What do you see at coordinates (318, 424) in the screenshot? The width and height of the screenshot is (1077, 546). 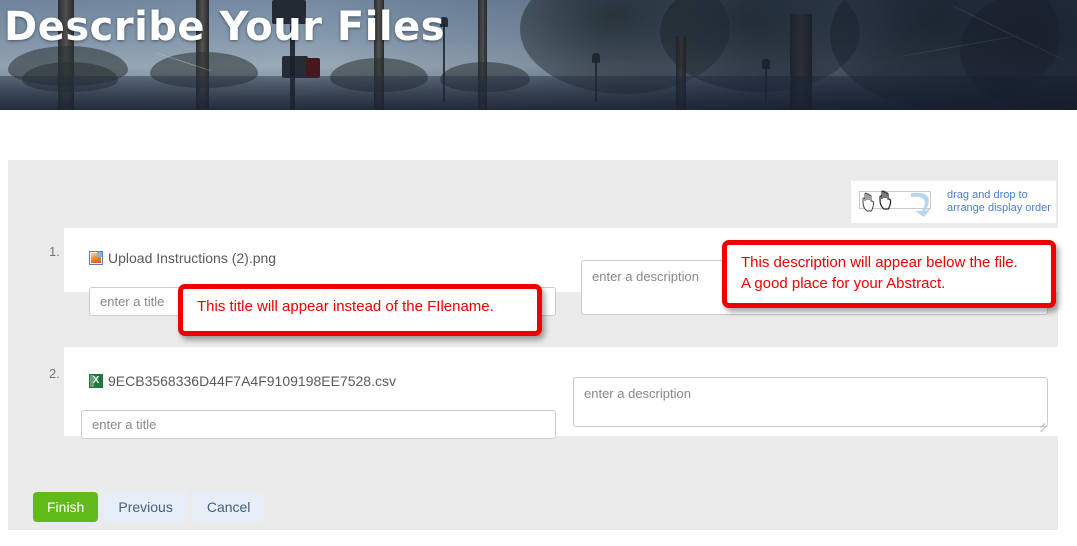 I see `title-input` at bounding box center [318, 424].